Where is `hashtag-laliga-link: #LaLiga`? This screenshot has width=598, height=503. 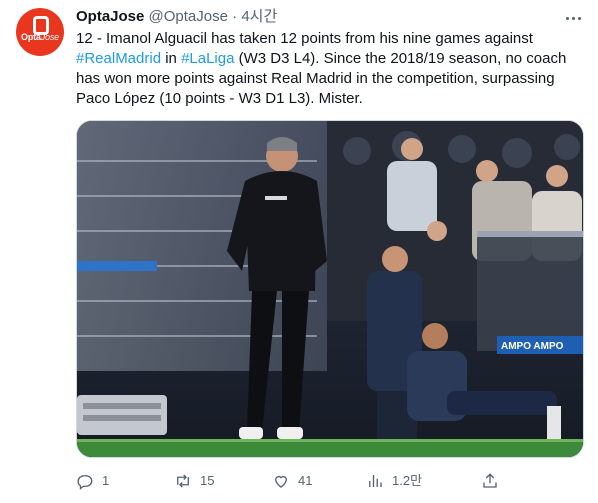 hashtag-laliga-link: #LaLiga is located at coordinates (207, 58).